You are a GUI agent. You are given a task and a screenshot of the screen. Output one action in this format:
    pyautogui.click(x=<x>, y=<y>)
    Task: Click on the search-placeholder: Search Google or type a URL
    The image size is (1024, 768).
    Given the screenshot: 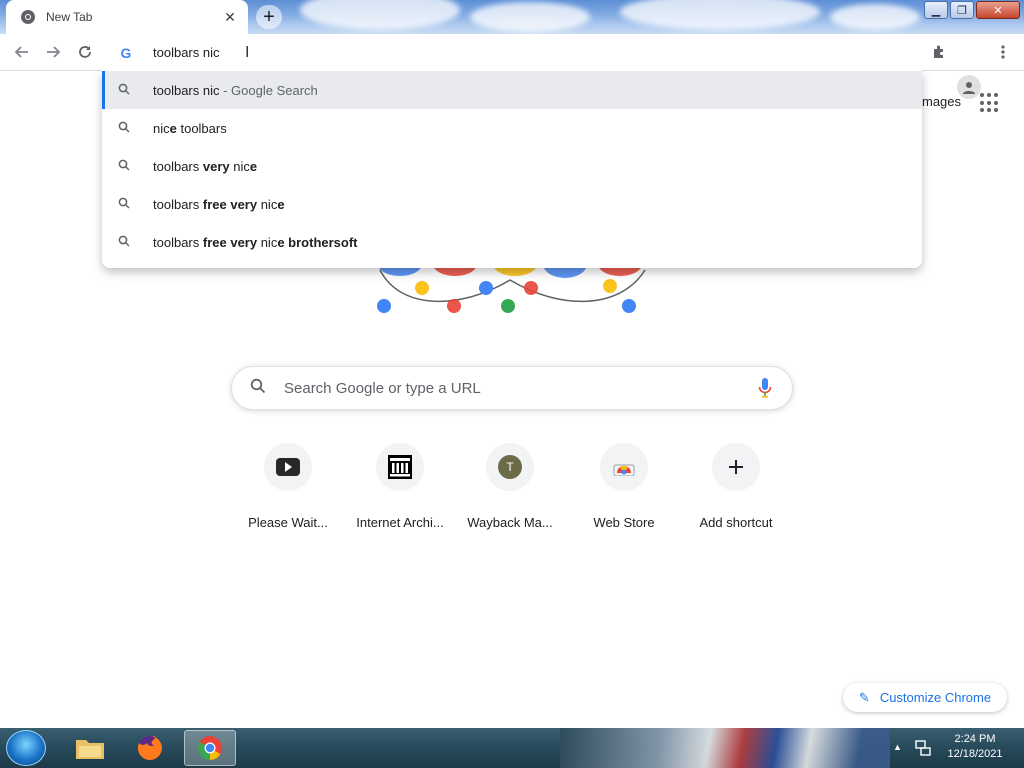 What is the action you would take?
    pyautogui.click(x=382, y=388)
    